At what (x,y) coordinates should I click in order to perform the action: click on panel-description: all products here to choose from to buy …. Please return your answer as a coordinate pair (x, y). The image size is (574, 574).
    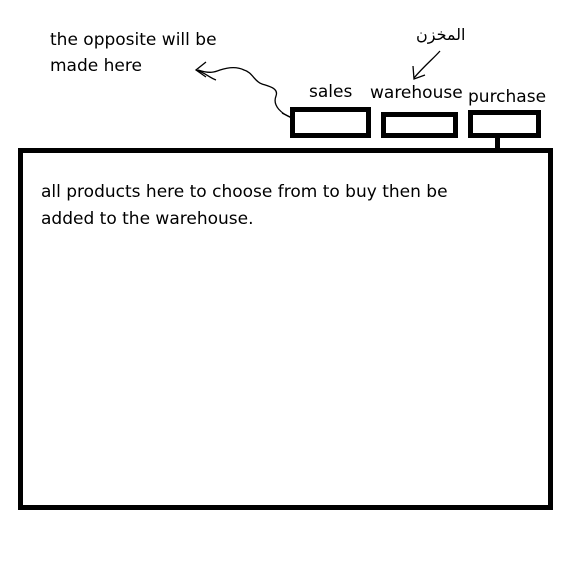
    Looking at the image, I should click on (276, 206).